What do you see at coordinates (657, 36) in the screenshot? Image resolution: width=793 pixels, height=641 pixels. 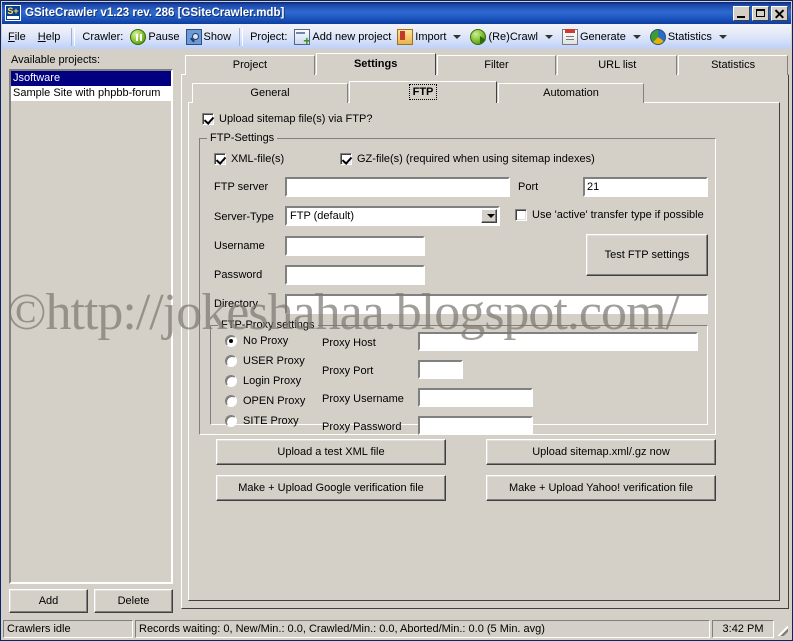 I see `statistics-pie-icon` at bounding box center [657, 36].